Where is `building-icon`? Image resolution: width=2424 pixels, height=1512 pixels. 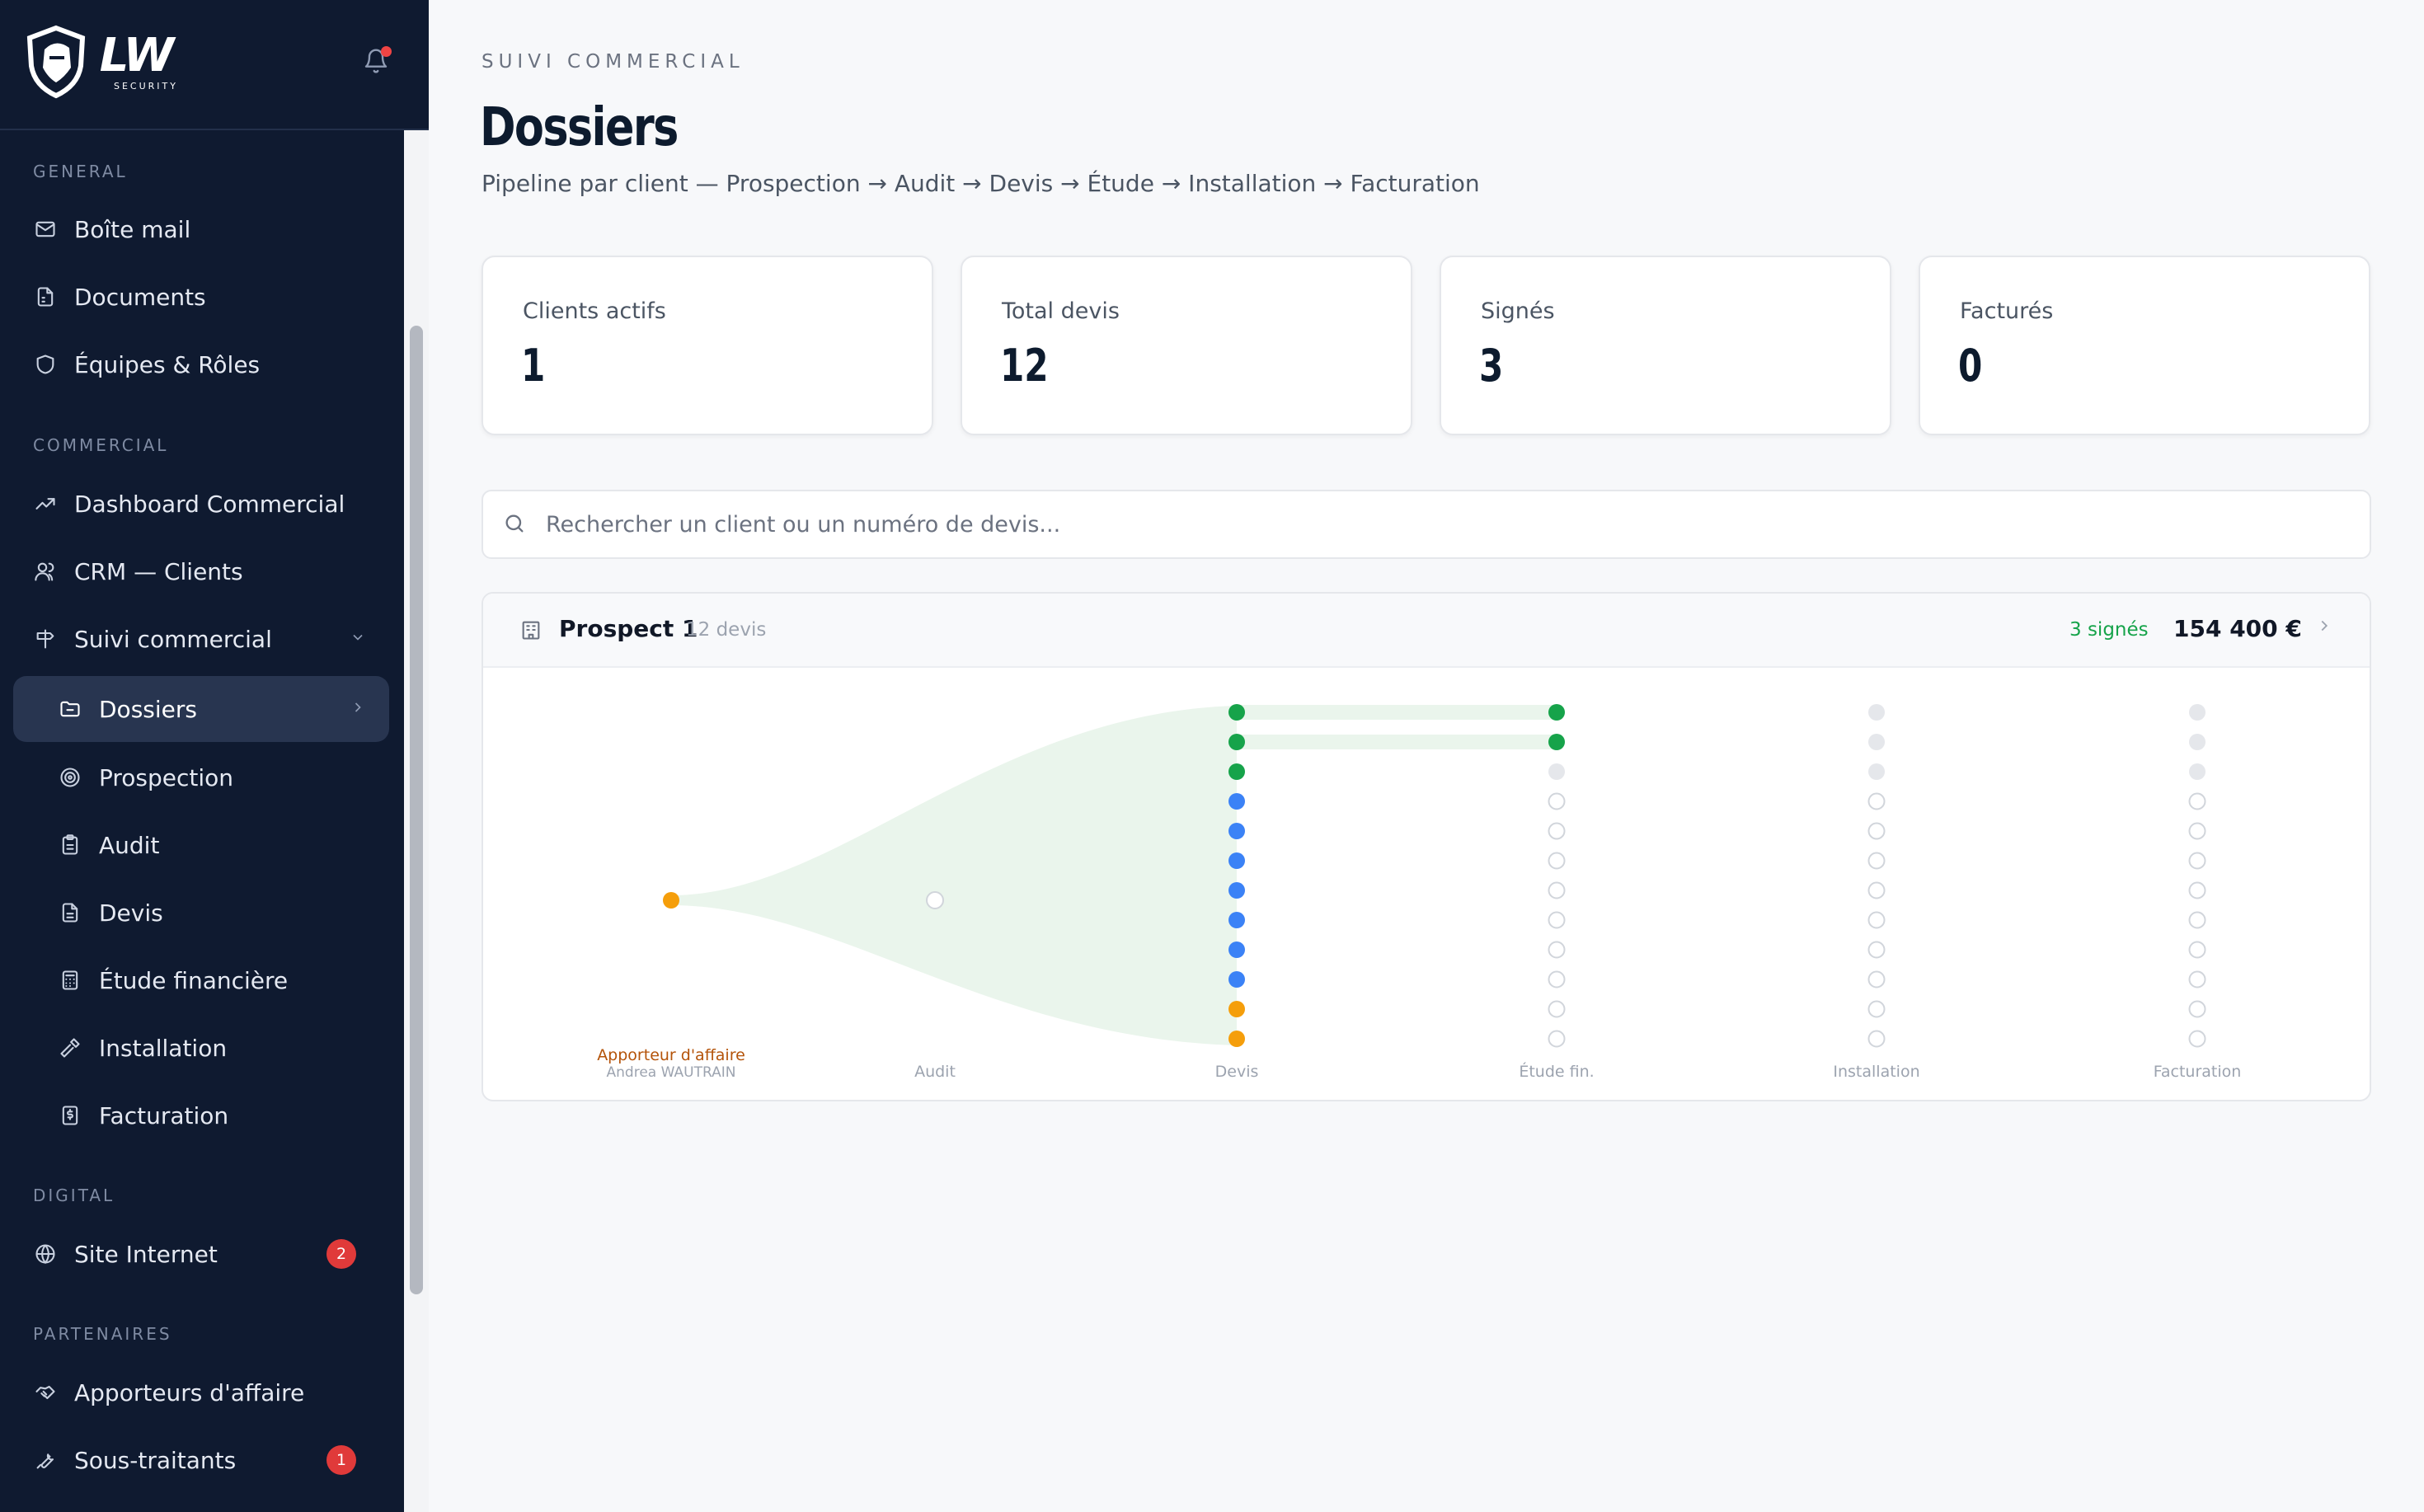 building-icon is located at coordinates (531, 630).